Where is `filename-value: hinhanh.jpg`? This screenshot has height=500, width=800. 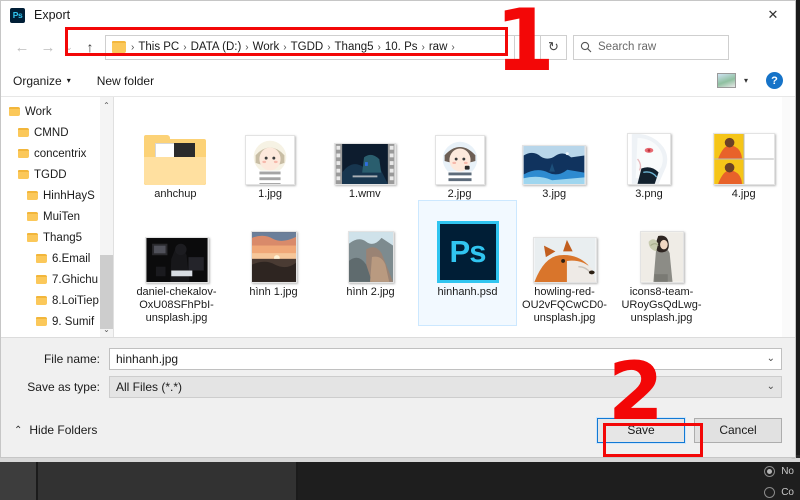 filename-value: hinhanh.jpg is located at coordinates (147, 358).